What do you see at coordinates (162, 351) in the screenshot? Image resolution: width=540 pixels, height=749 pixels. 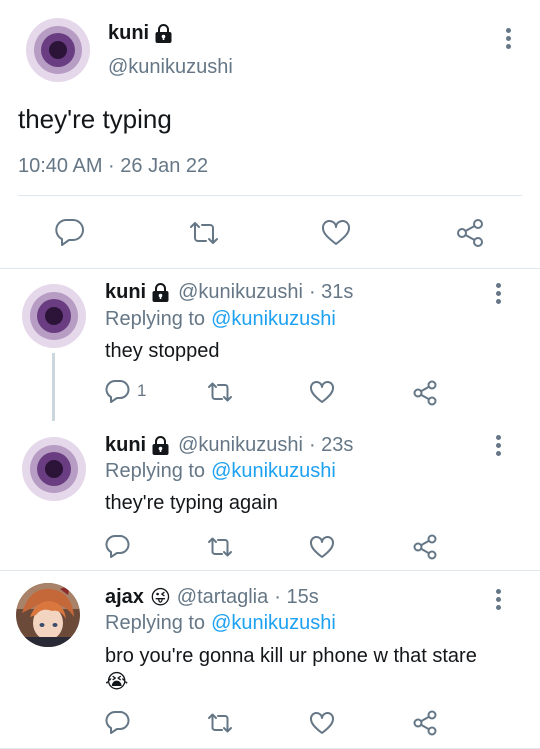 I see `tweet-text: they stopped` at bounding box center [162, 351].